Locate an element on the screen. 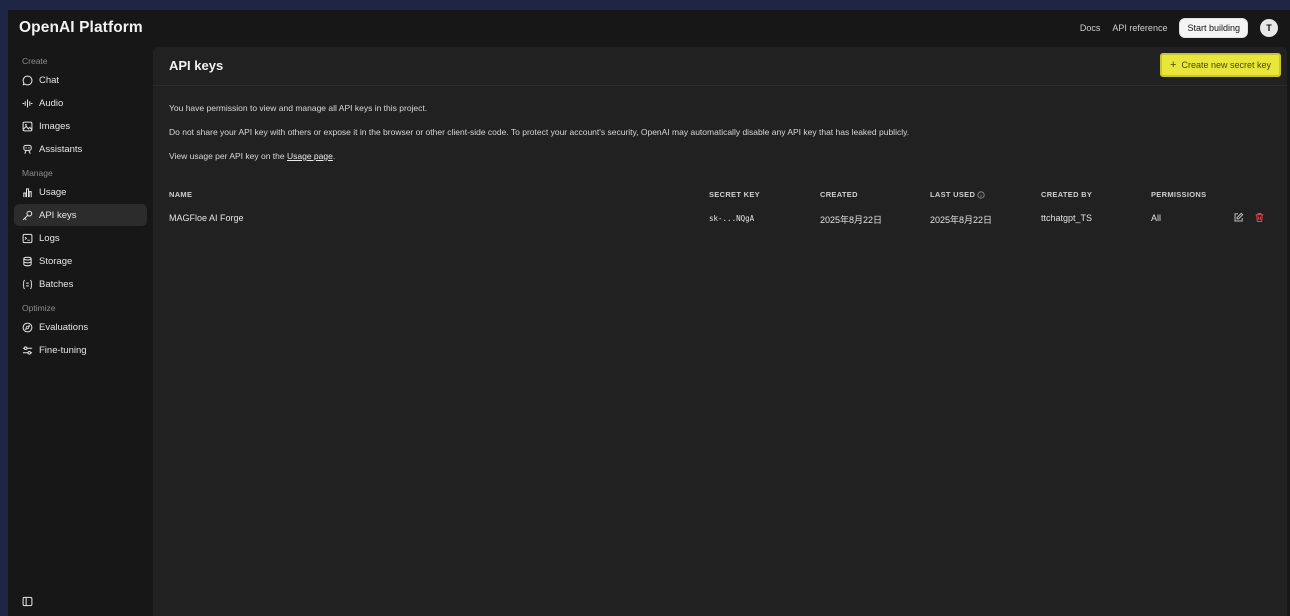 The height and width of the screenshot is (616, 1290). assistants-icon is located at coordinates (27, 149).